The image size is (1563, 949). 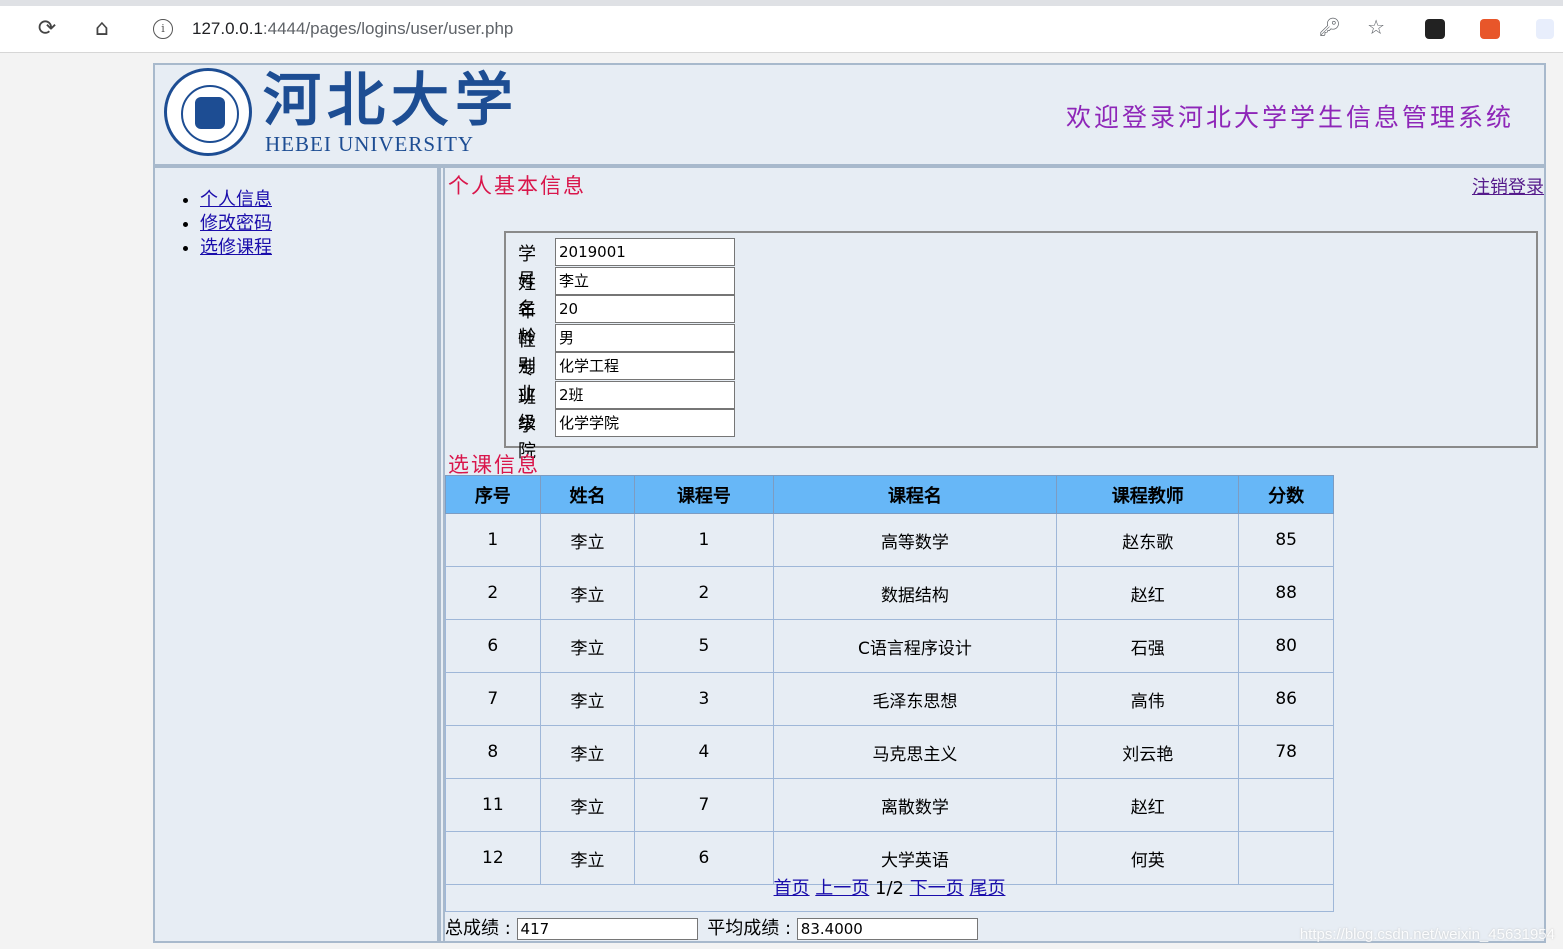 I want to click on student-id-field: 2019001, so click(x=645, y=252).